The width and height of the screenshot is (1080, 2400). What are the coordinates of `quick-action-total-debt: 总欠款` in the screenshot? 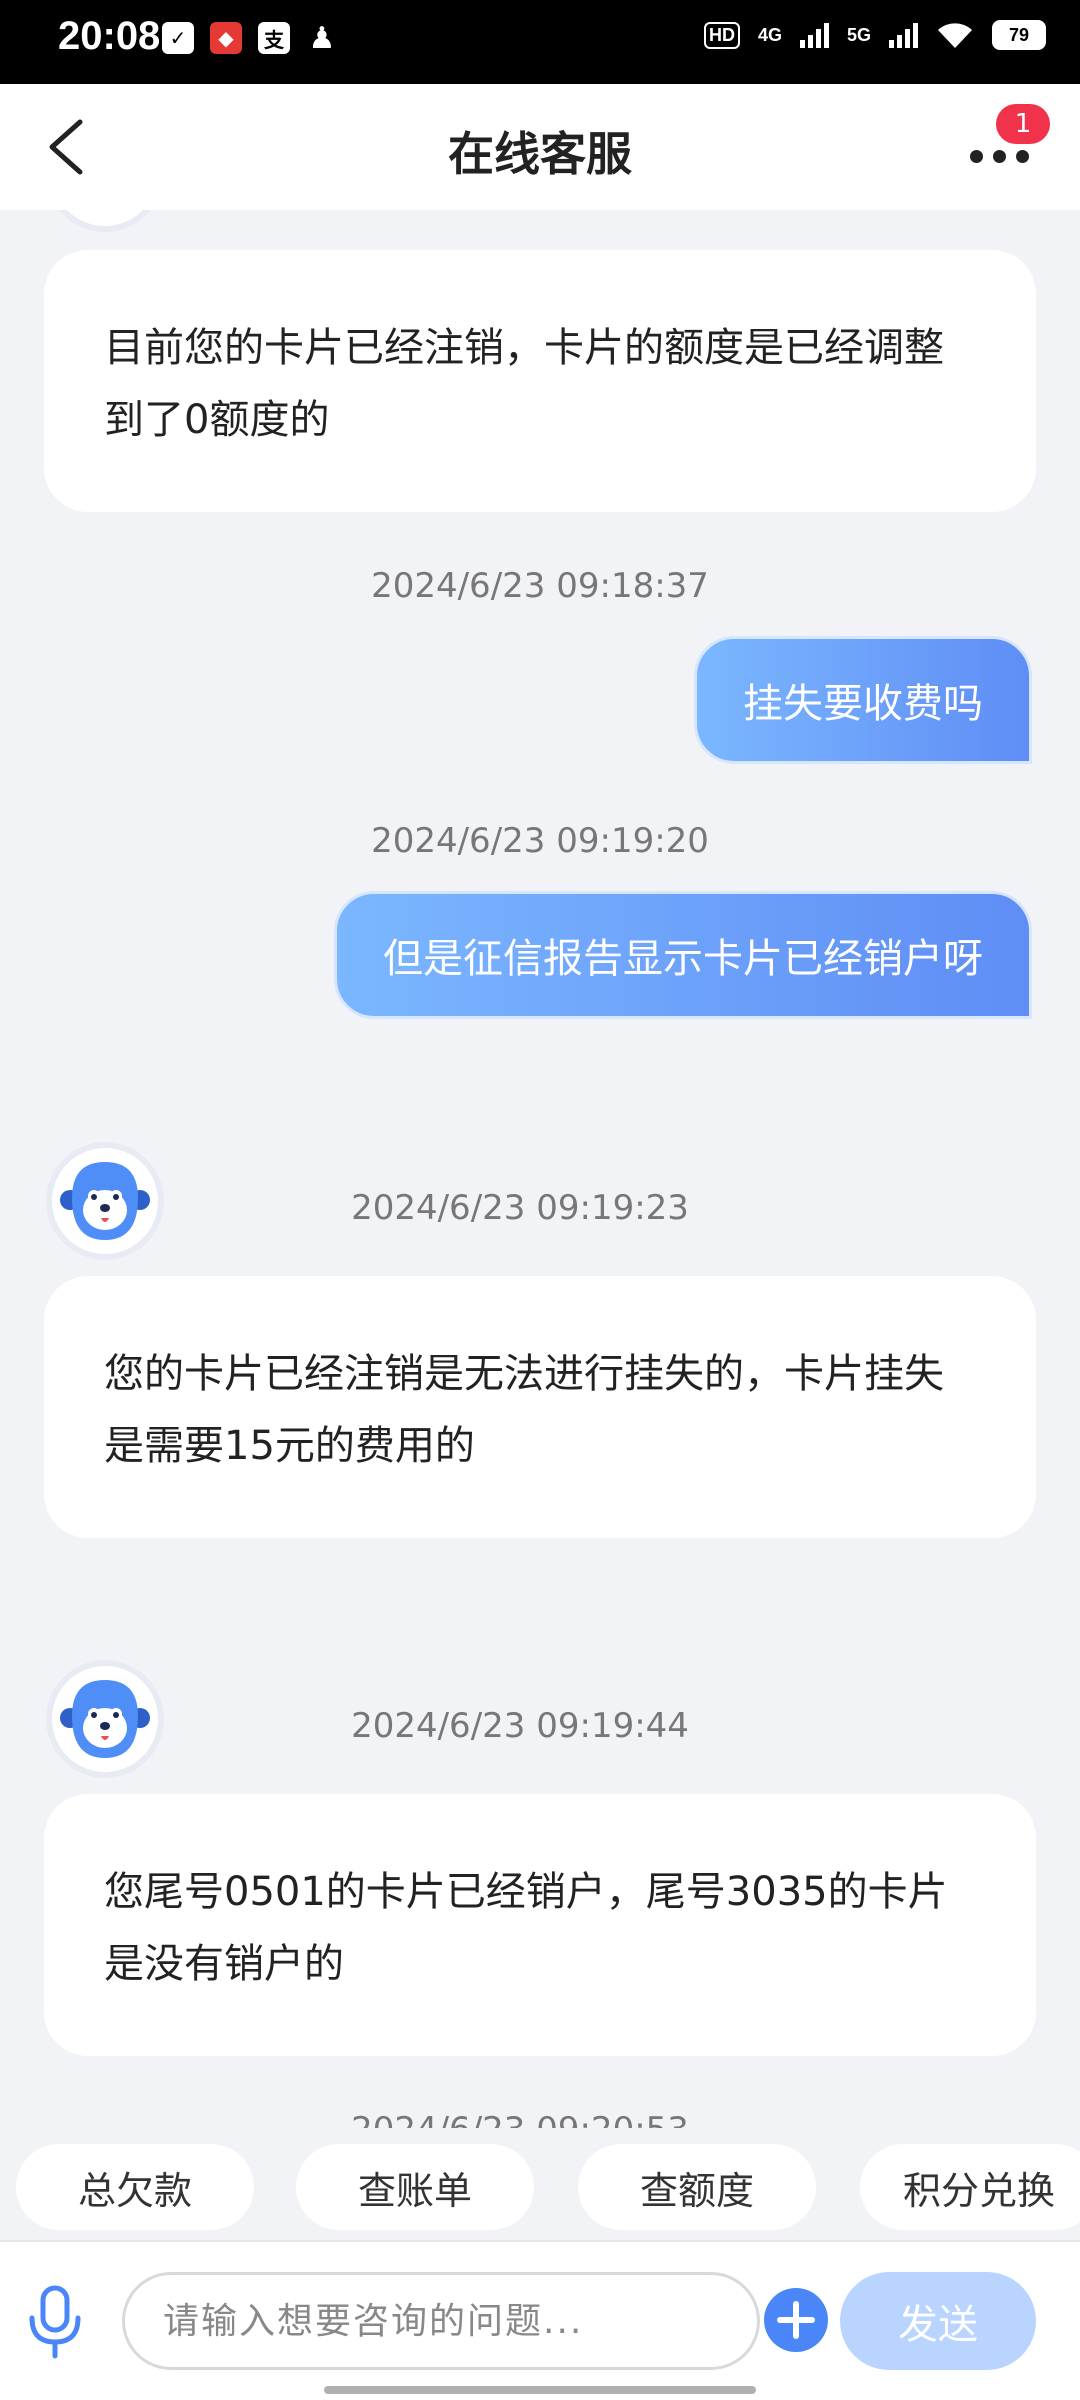 It's located at (135, 2187).